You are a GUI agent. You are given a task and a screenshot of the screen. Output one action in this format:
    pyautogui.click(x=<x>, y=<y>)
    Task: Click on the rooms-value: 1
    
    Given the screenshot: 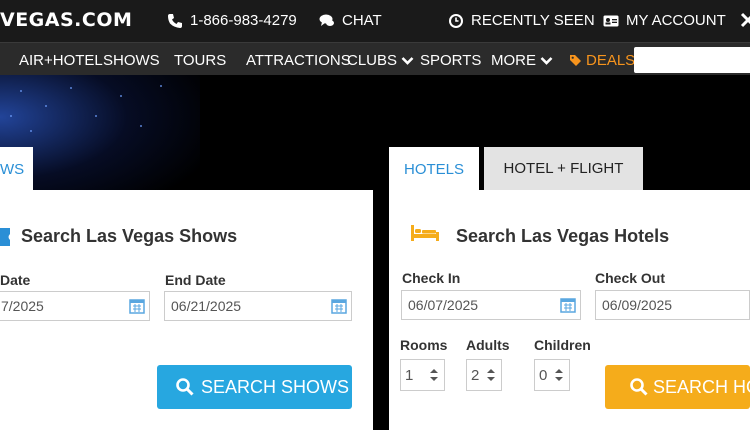 What is the action you would take?
    pyautogui.click(x=409, y=375)
    